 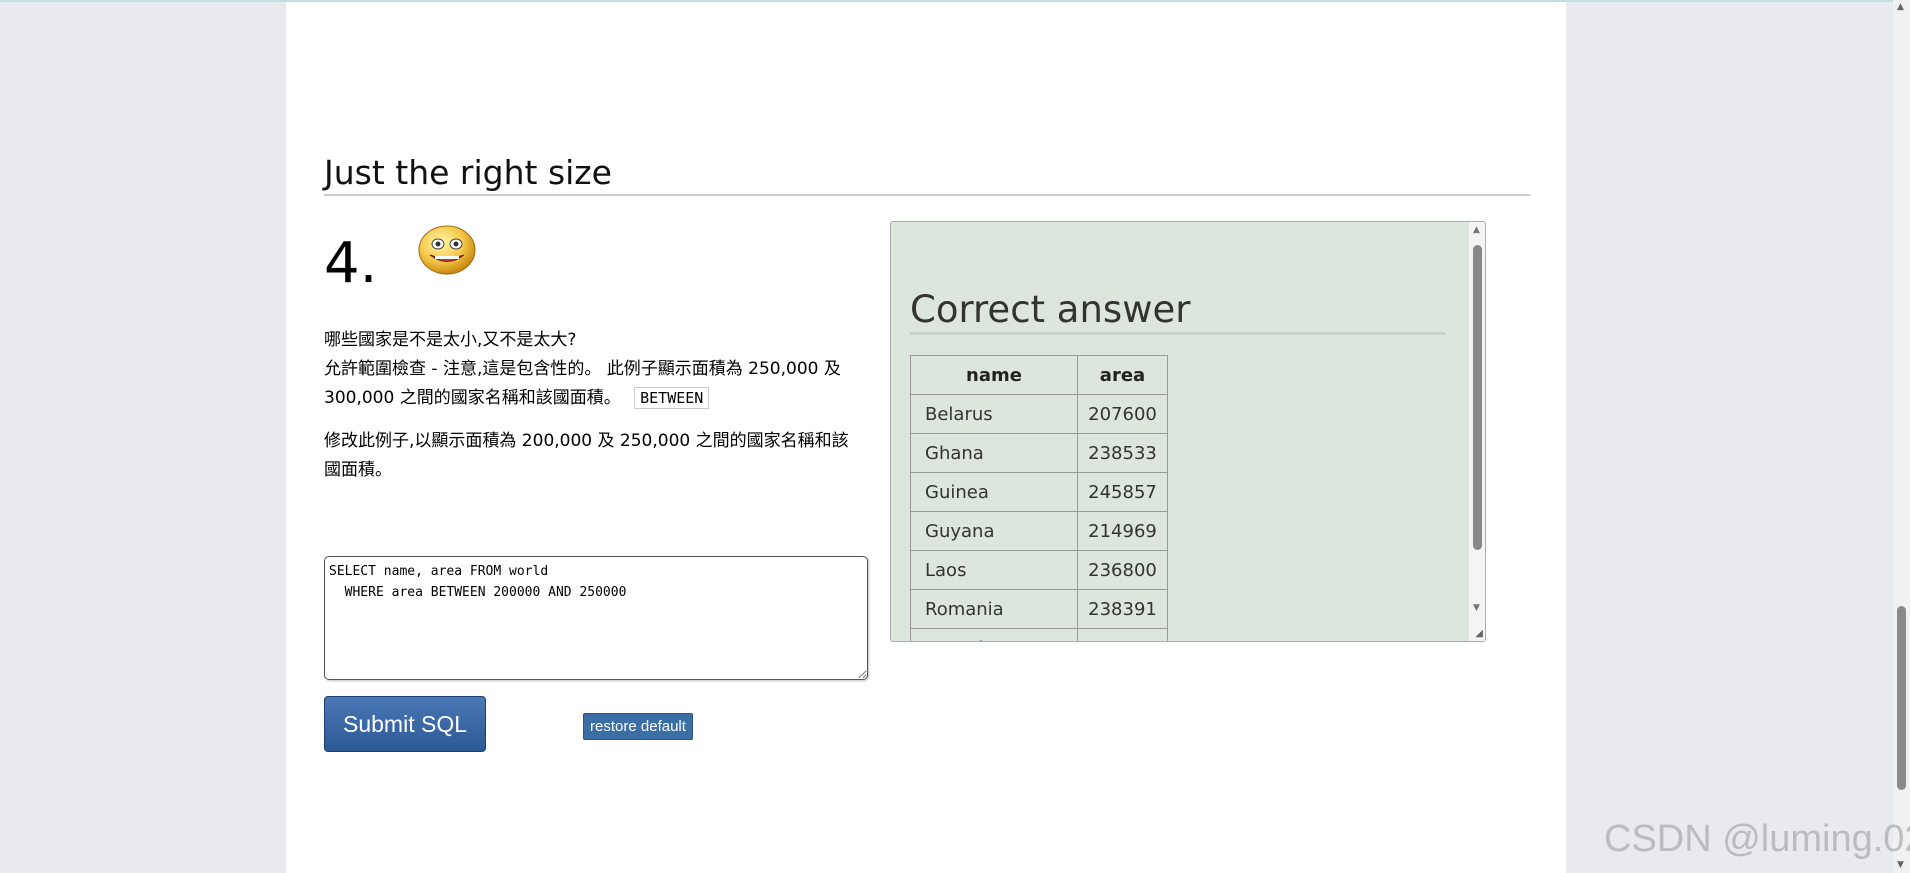 What do you see at coordinates (1122, 531) in the screenshot?
I see `cell-area: 214969` at bounding box center [1122, 531].